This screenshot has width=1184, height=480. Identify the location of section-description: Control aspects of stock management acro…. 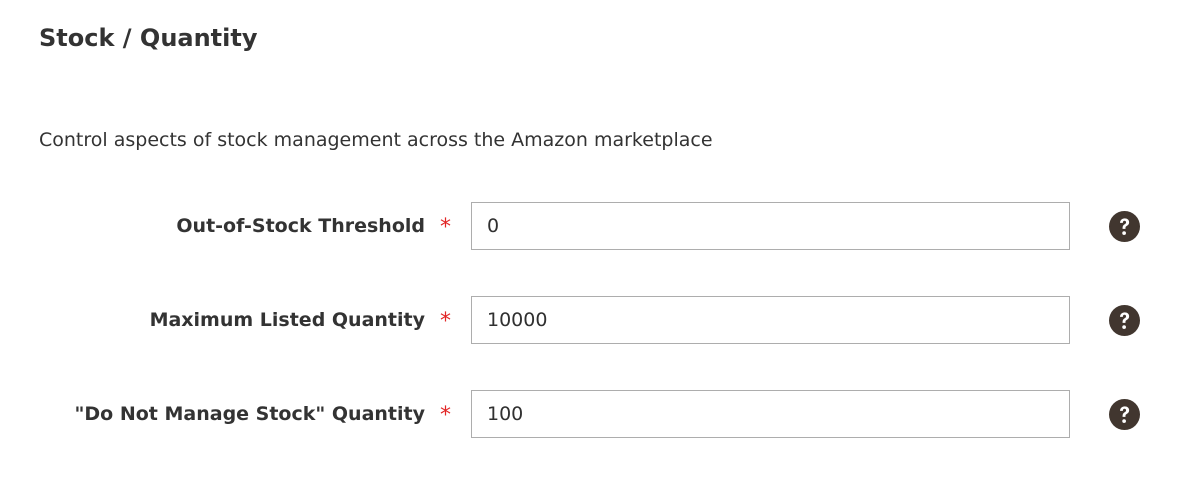
(376, 140).